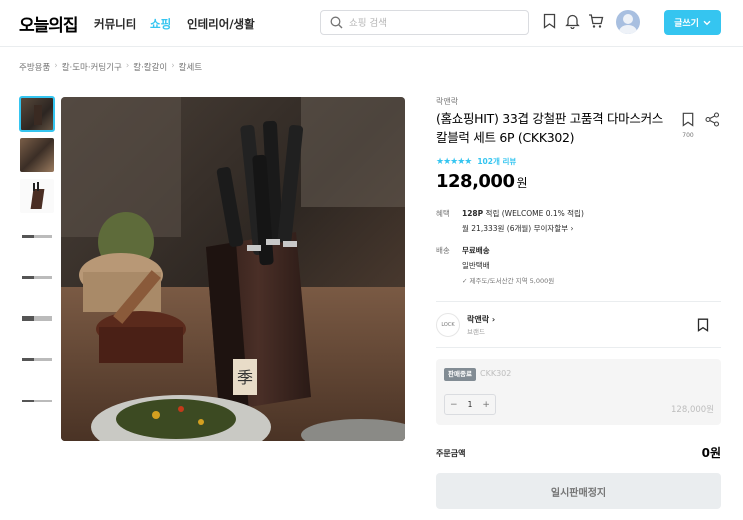  I want to click on soldout-badge: 판매종료, so click(460, 374).